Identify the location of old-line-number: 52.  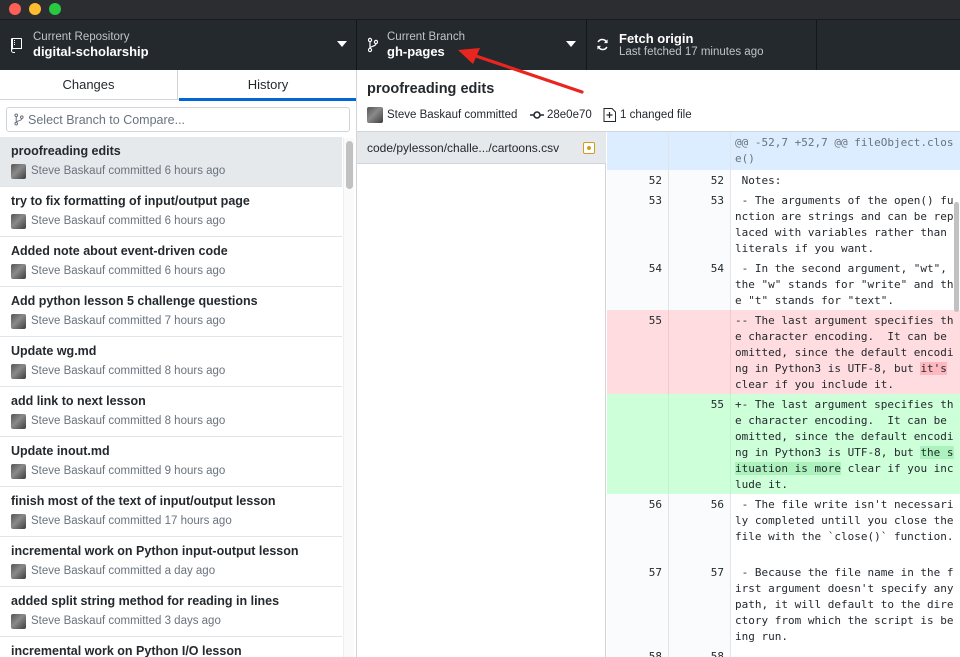
(638, 180).